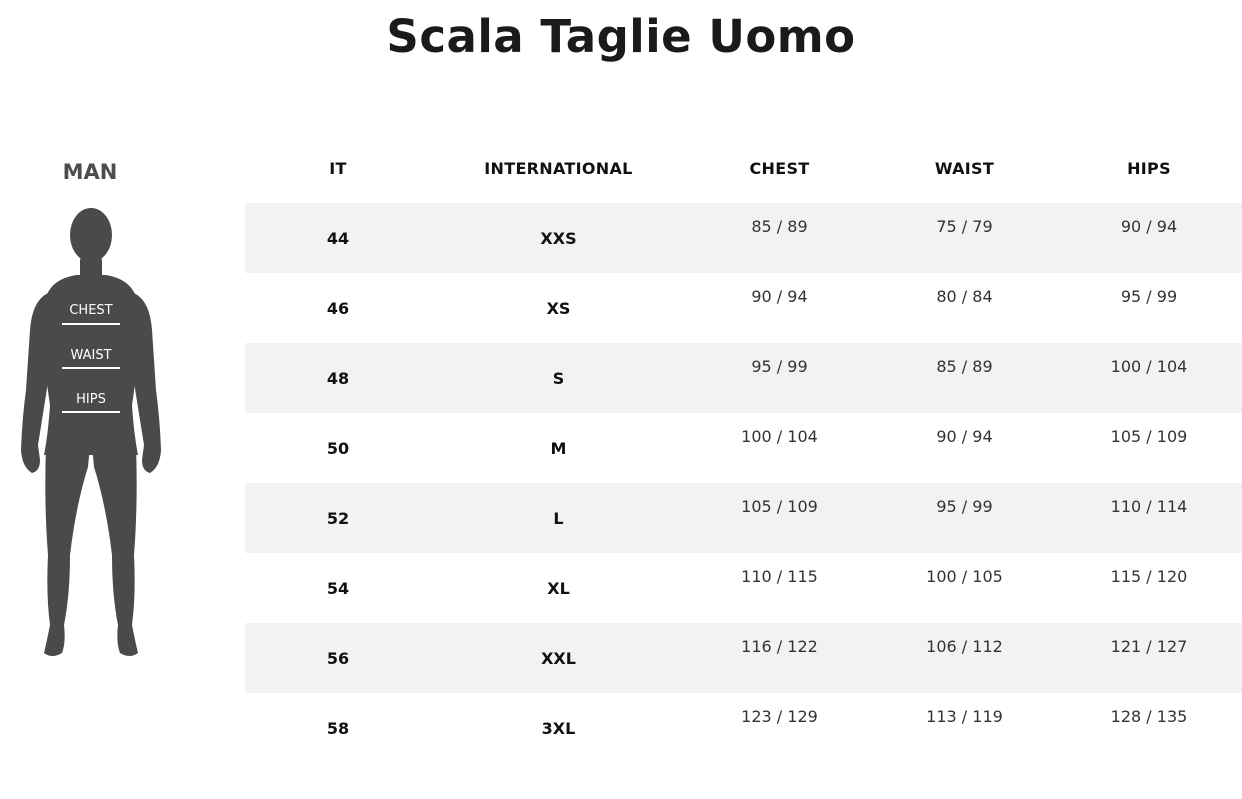 The image size is (1242, 799). Describe the element at coordinates (1149, 506) in the screenshot. I see `cell-hips: 110 / 114` at that location.